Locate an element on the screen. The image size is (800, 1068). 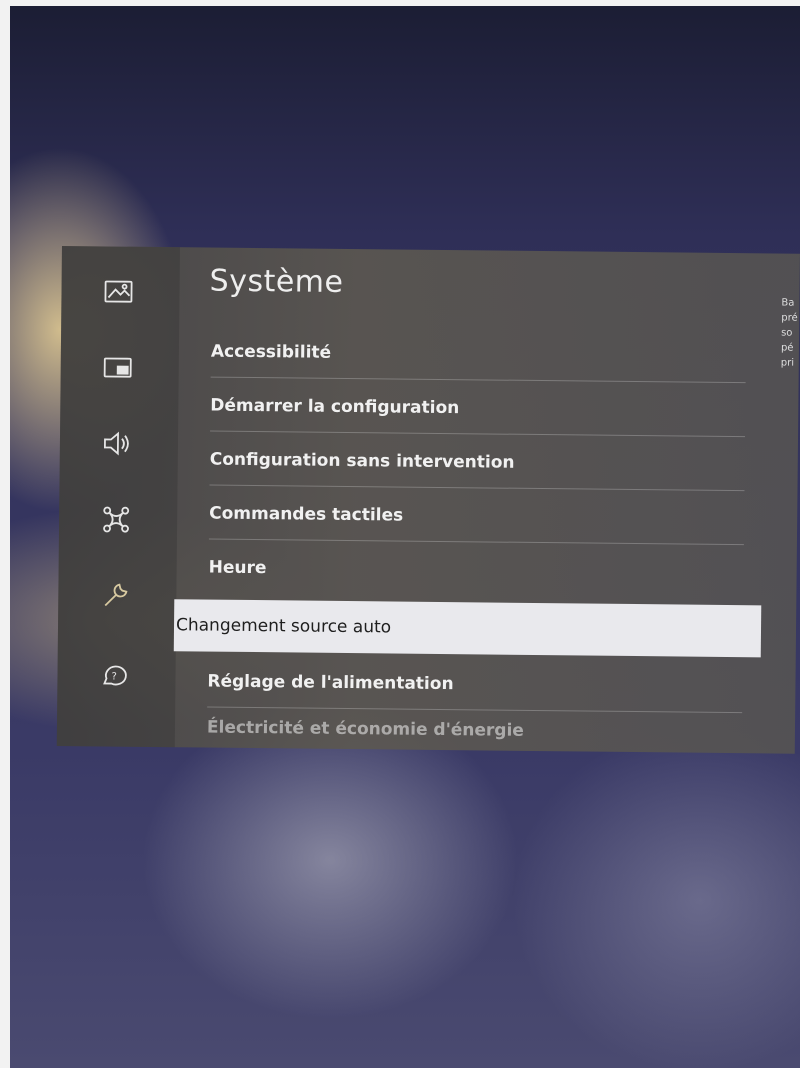
menu-item-heure: Heure is located at coordinates (476, 571).